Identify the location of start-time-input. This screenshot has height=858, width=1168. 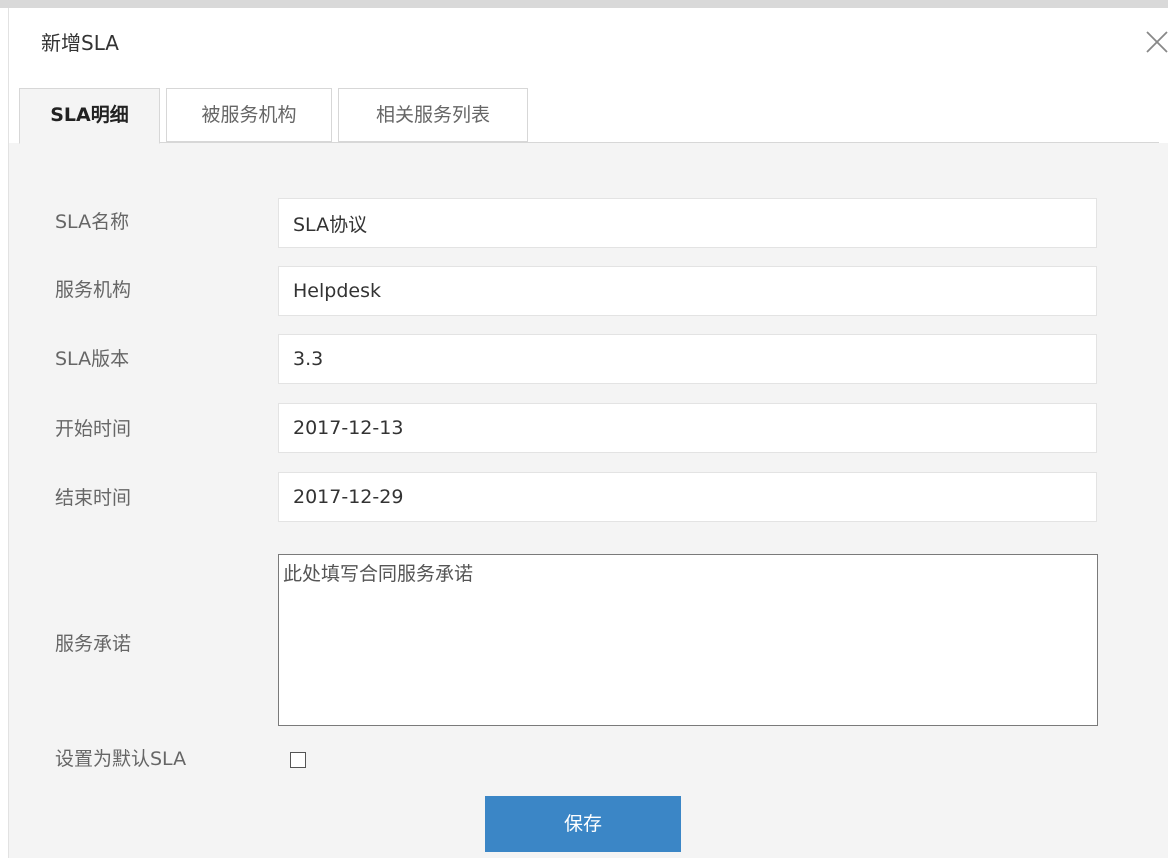
(687, 428).